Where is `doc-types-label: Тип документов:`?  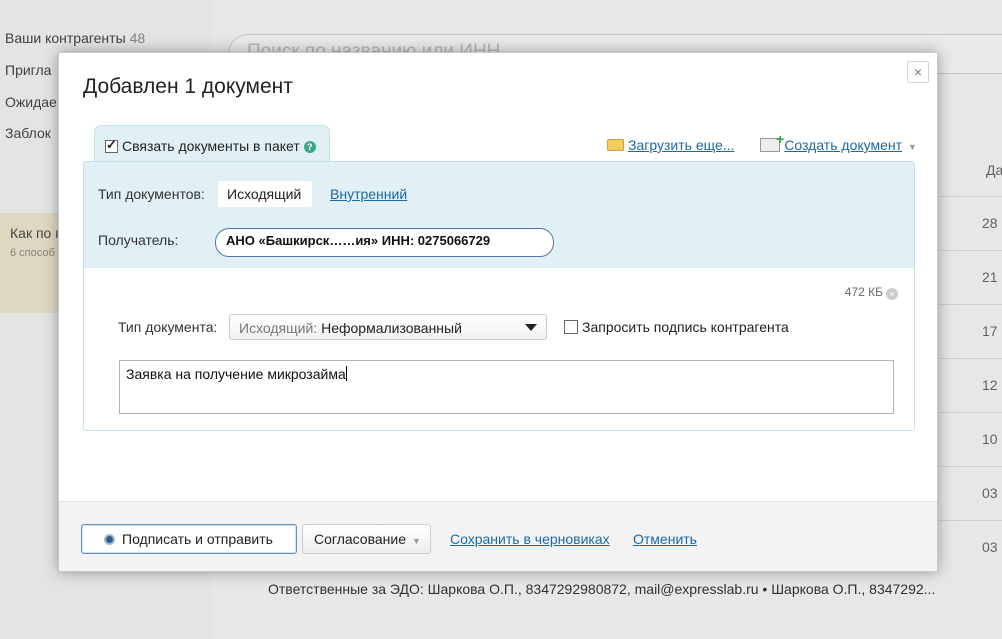 doc-types-label: Тип документов: is located at coordinates (151, 194).